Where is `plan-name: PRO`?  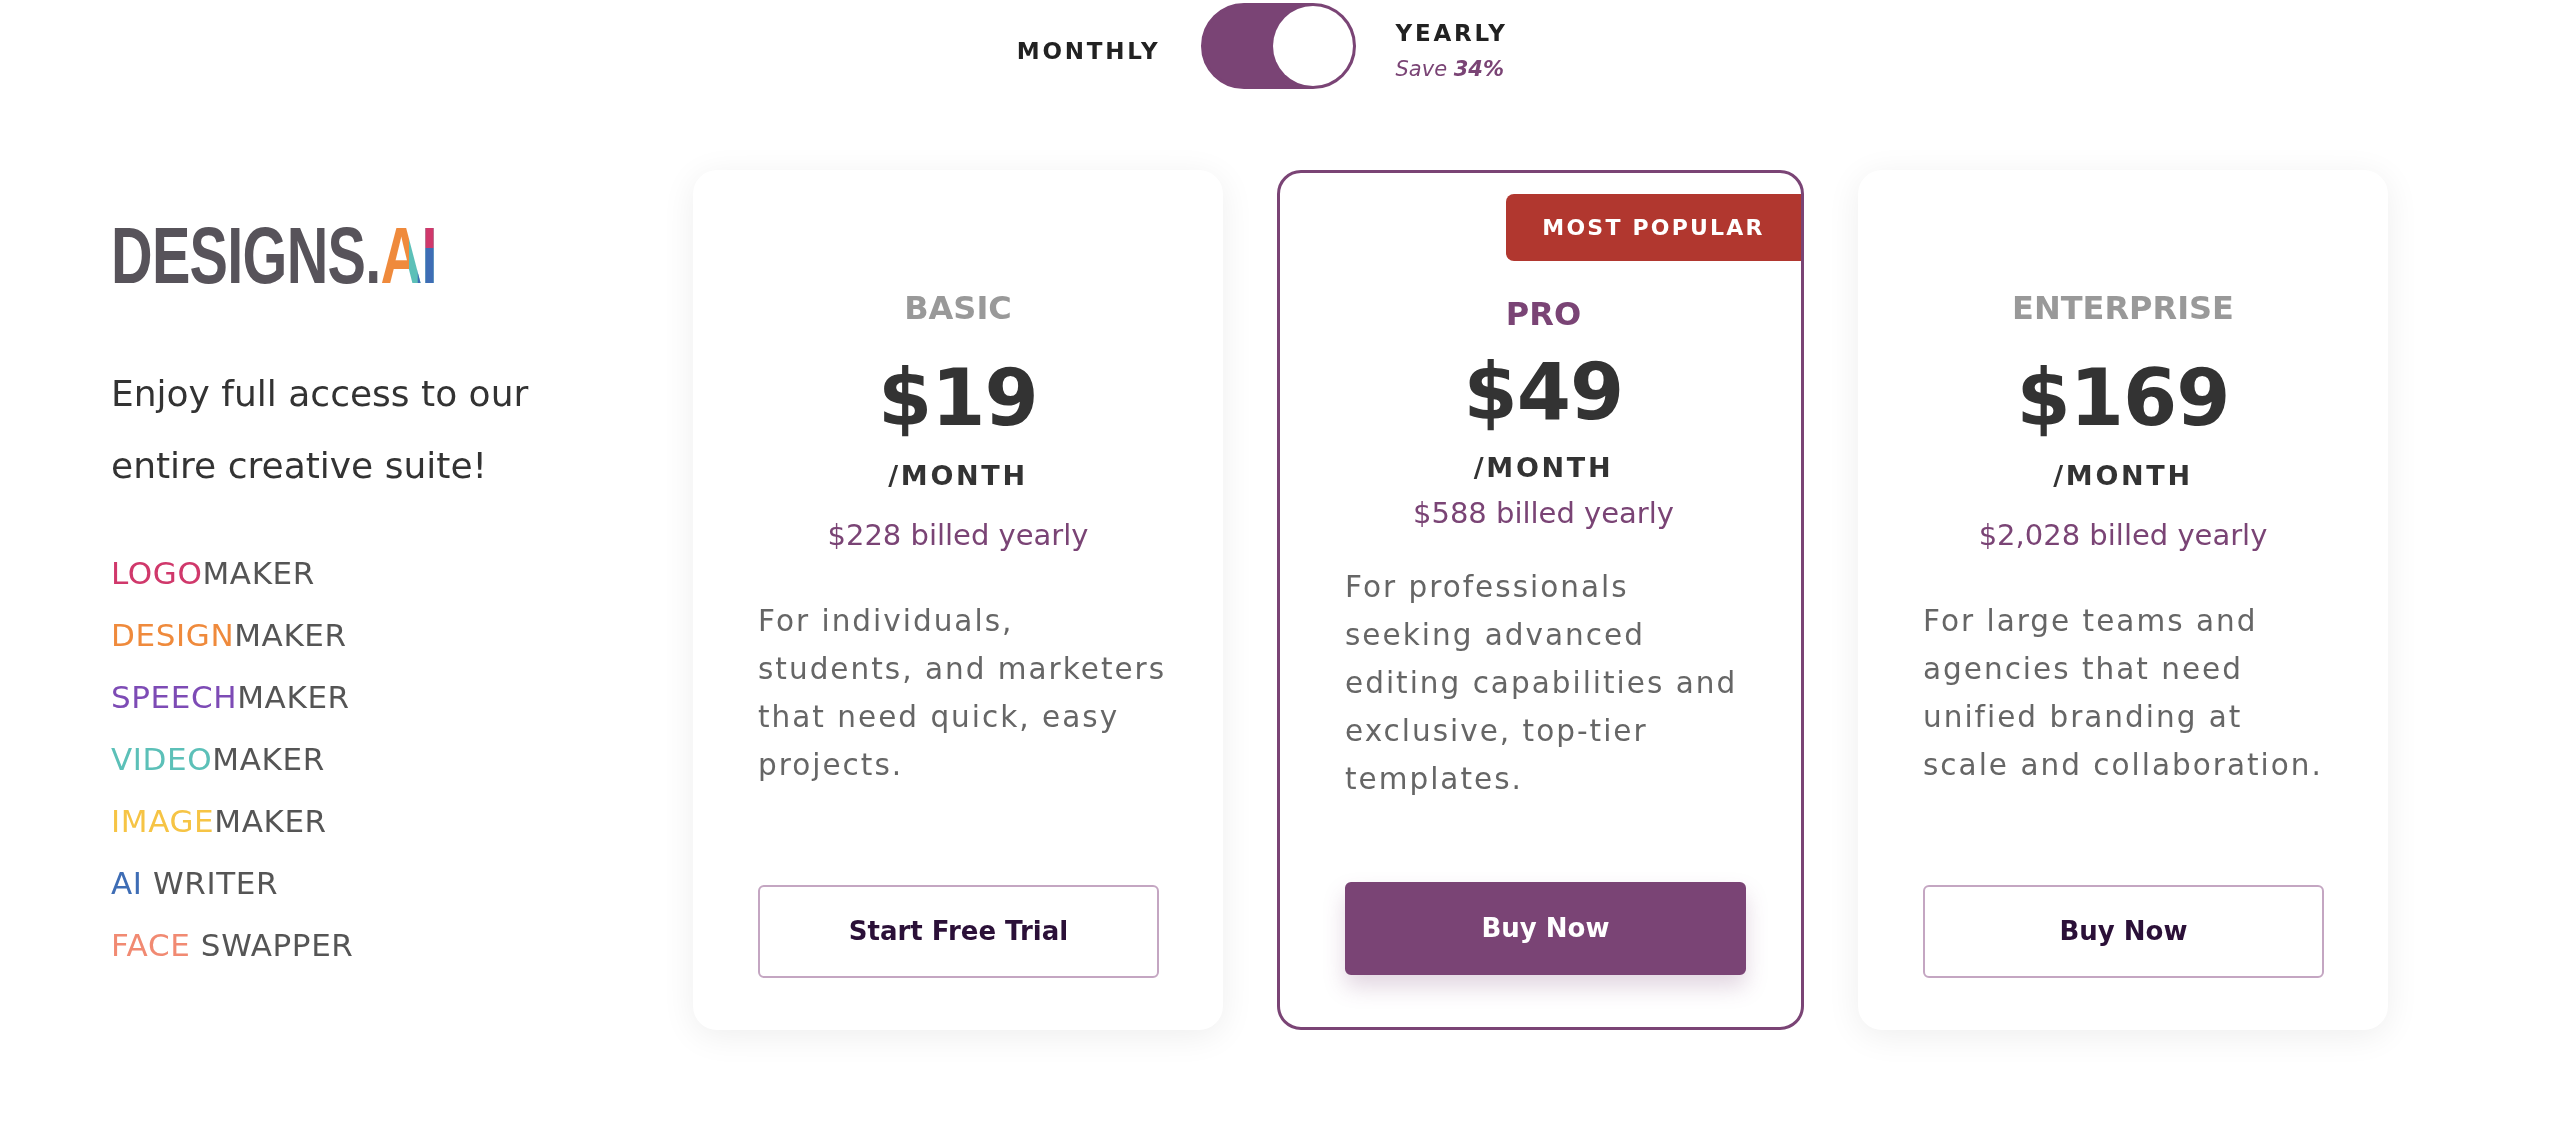 plan-name: PRO is located at coordinates (1543, 314).